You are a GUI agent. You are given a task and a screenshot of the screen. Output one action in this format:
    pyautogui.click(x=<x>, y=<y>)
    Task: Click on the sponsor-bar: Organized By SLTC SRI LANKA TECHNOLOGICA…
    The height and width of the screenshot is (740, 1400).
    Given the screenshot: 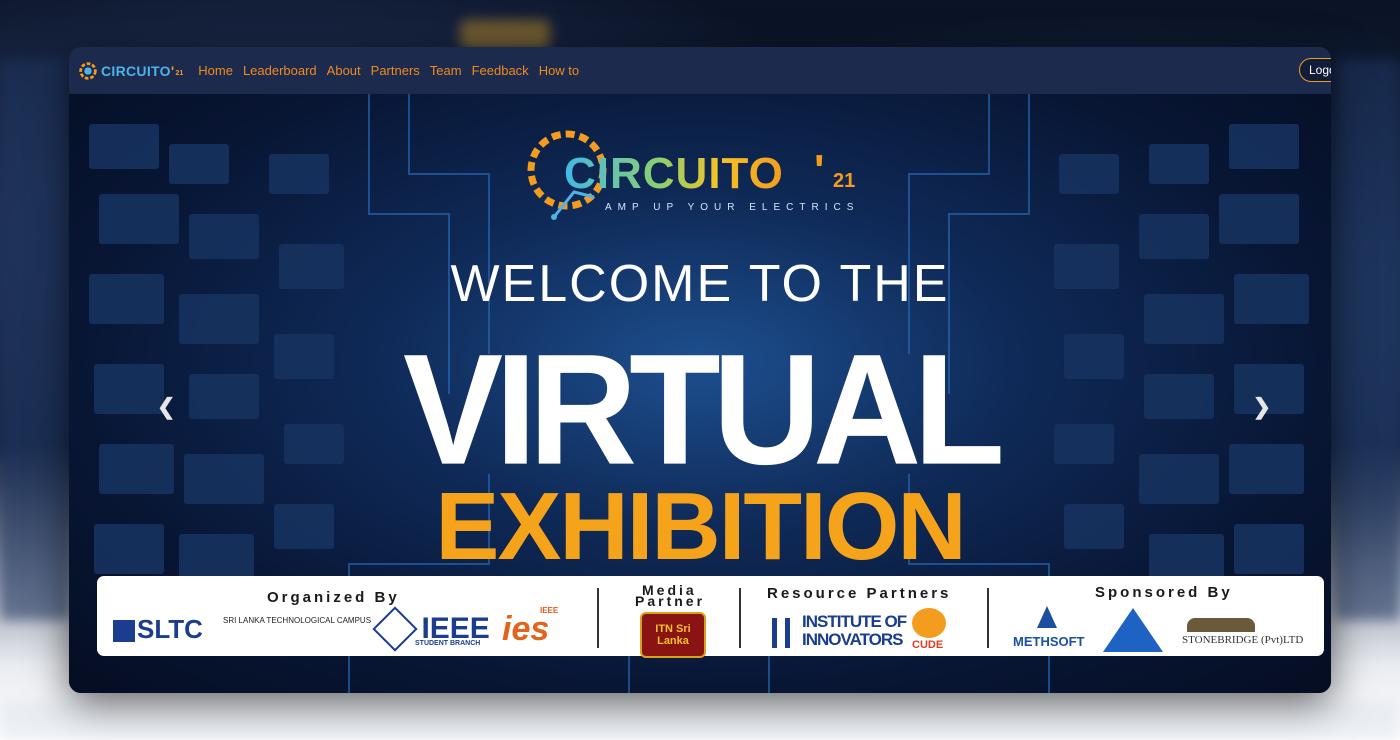 What is the action you would take?
    pyautogui.click(x=710, y=617)
    